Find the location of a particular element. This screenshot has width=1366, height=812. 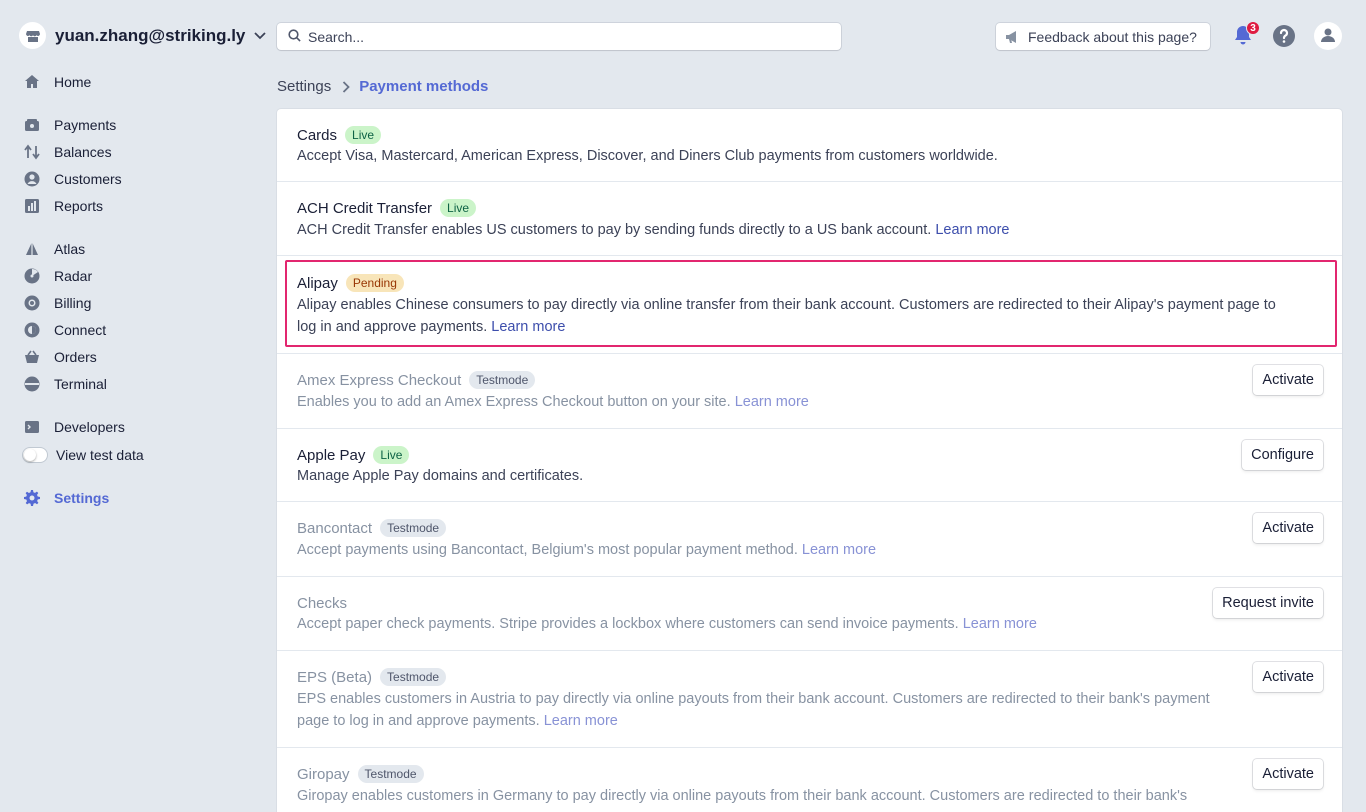

feedback-button: Feedback about this page? is located at coordinates (1103, 36).